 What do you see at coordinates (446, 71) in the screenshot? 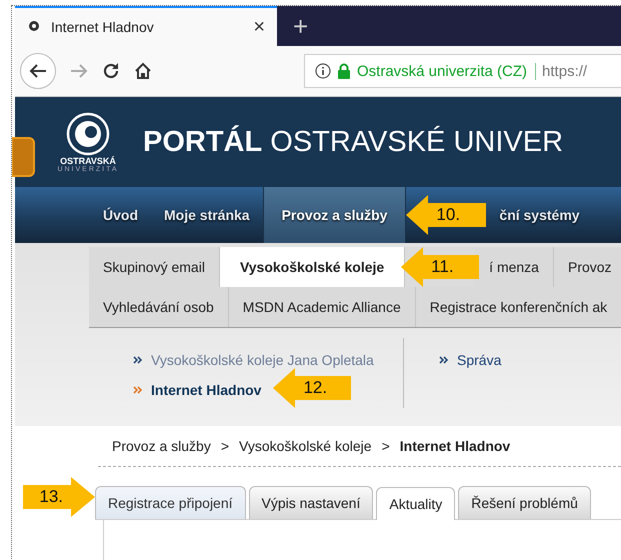
I see `site-identity: Ostravská univerzita (CZ)` at bounding box center [446, 71].